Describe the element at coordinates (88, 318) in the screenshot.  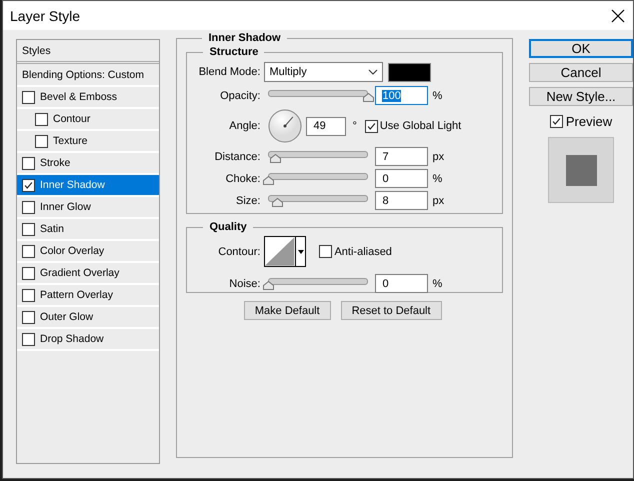
I see `style-item: Outer Glow` at that location.